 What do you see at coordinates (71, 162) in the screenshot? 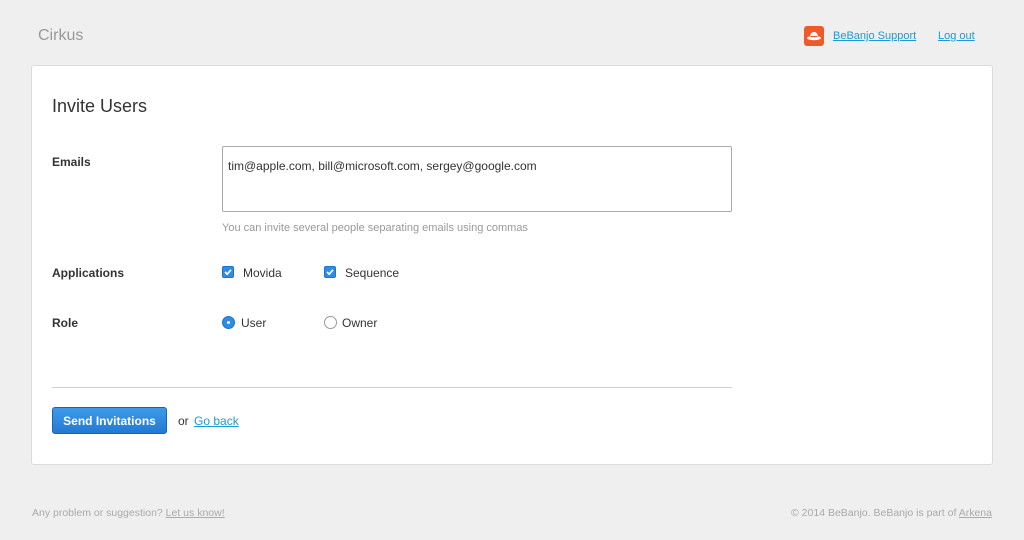
I see `emails-label: Emails` at bounding box center [71, 162].